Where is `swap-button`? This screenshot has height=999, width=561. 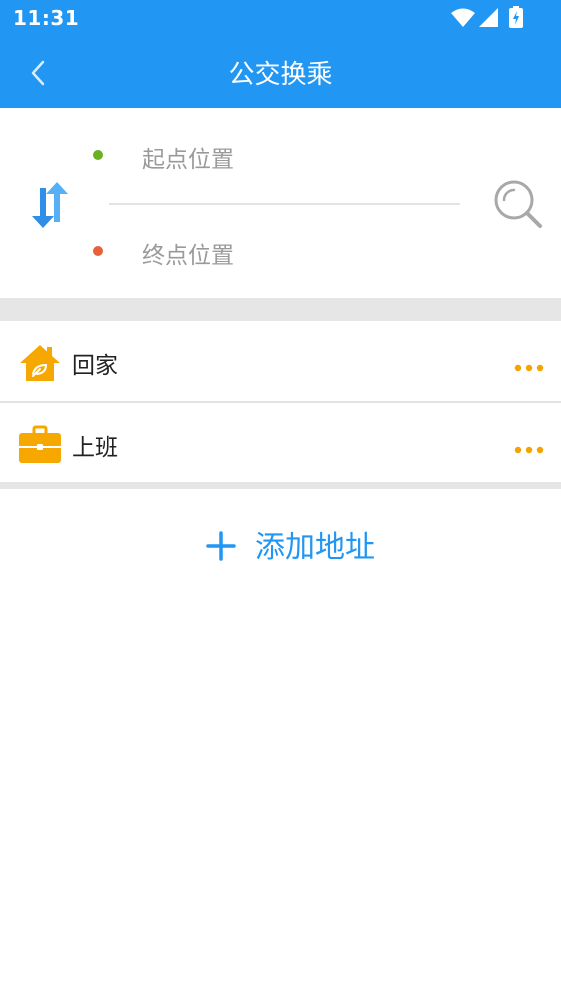
swap-button is located at coordinates (50, 205).